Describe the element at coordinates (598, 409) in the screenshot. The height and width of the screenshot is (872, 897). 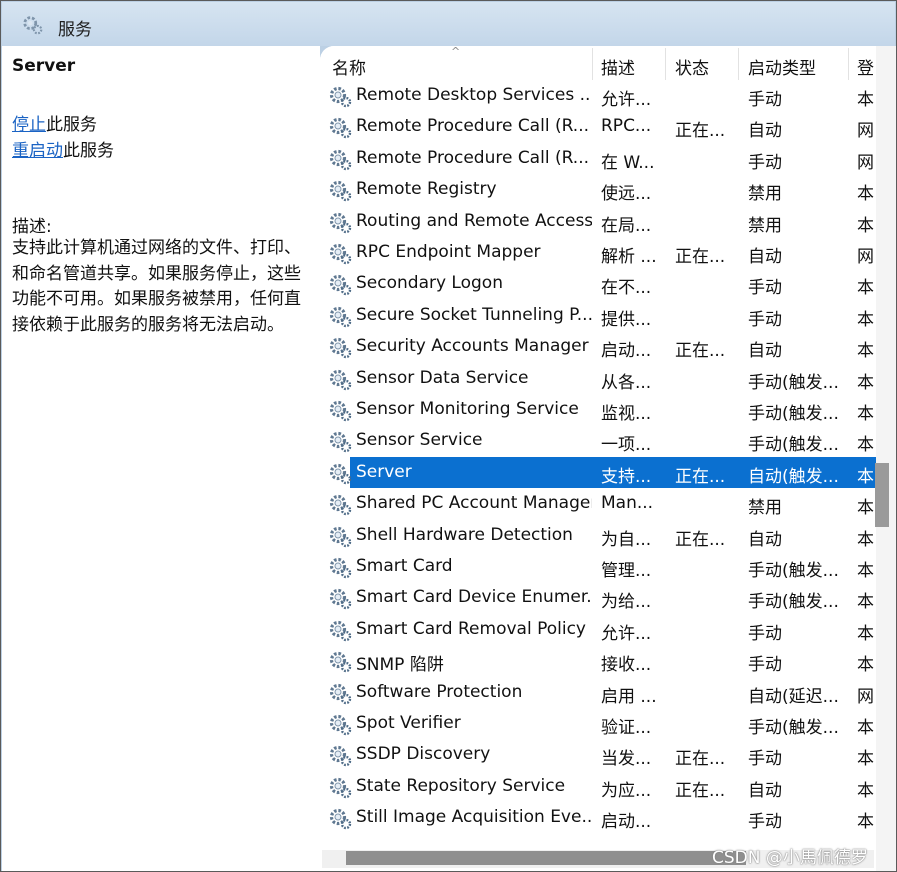
I see `service-row: Sensor Monitoring Service 监视... 手动(触发... 本` at that location.